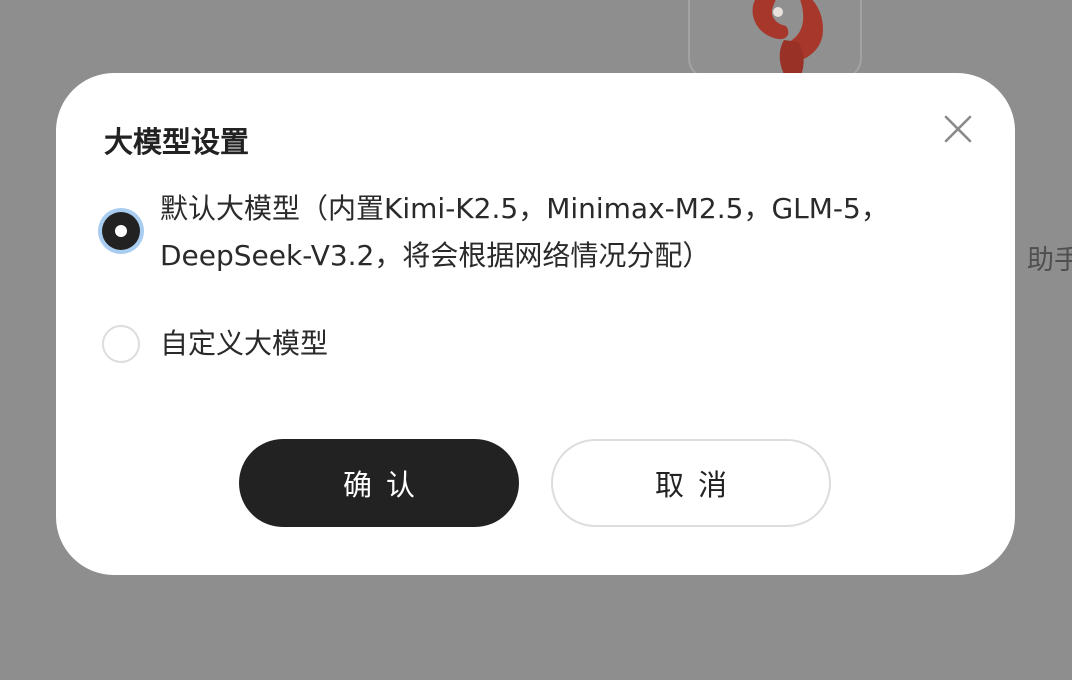 The width and height of the screenshot is (1072, 680). I want to click on background-app-card, so click(775, 40).